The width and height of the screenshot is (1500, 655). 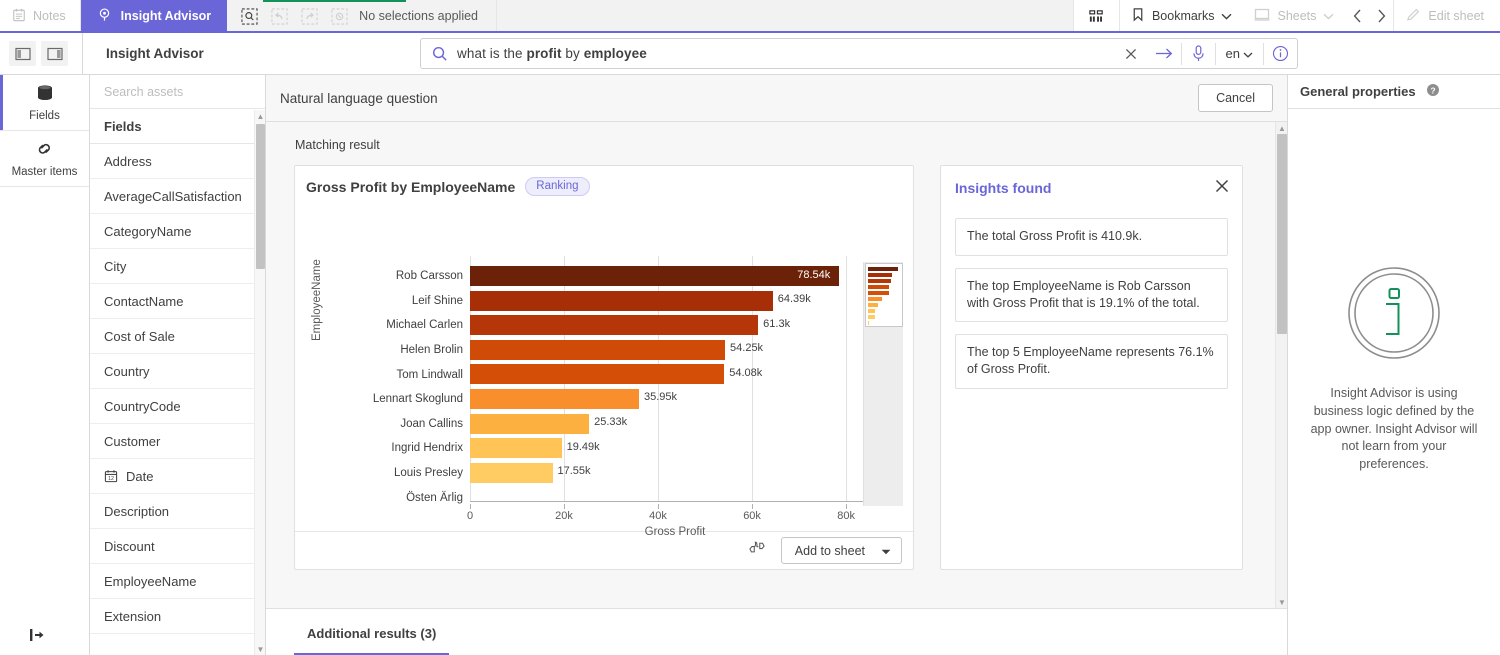 What do you see at coordinates (154, 16) in the screenshot?
I see `insight-advisor-tab: Insight Advisor` at bounding box center [154, 16].